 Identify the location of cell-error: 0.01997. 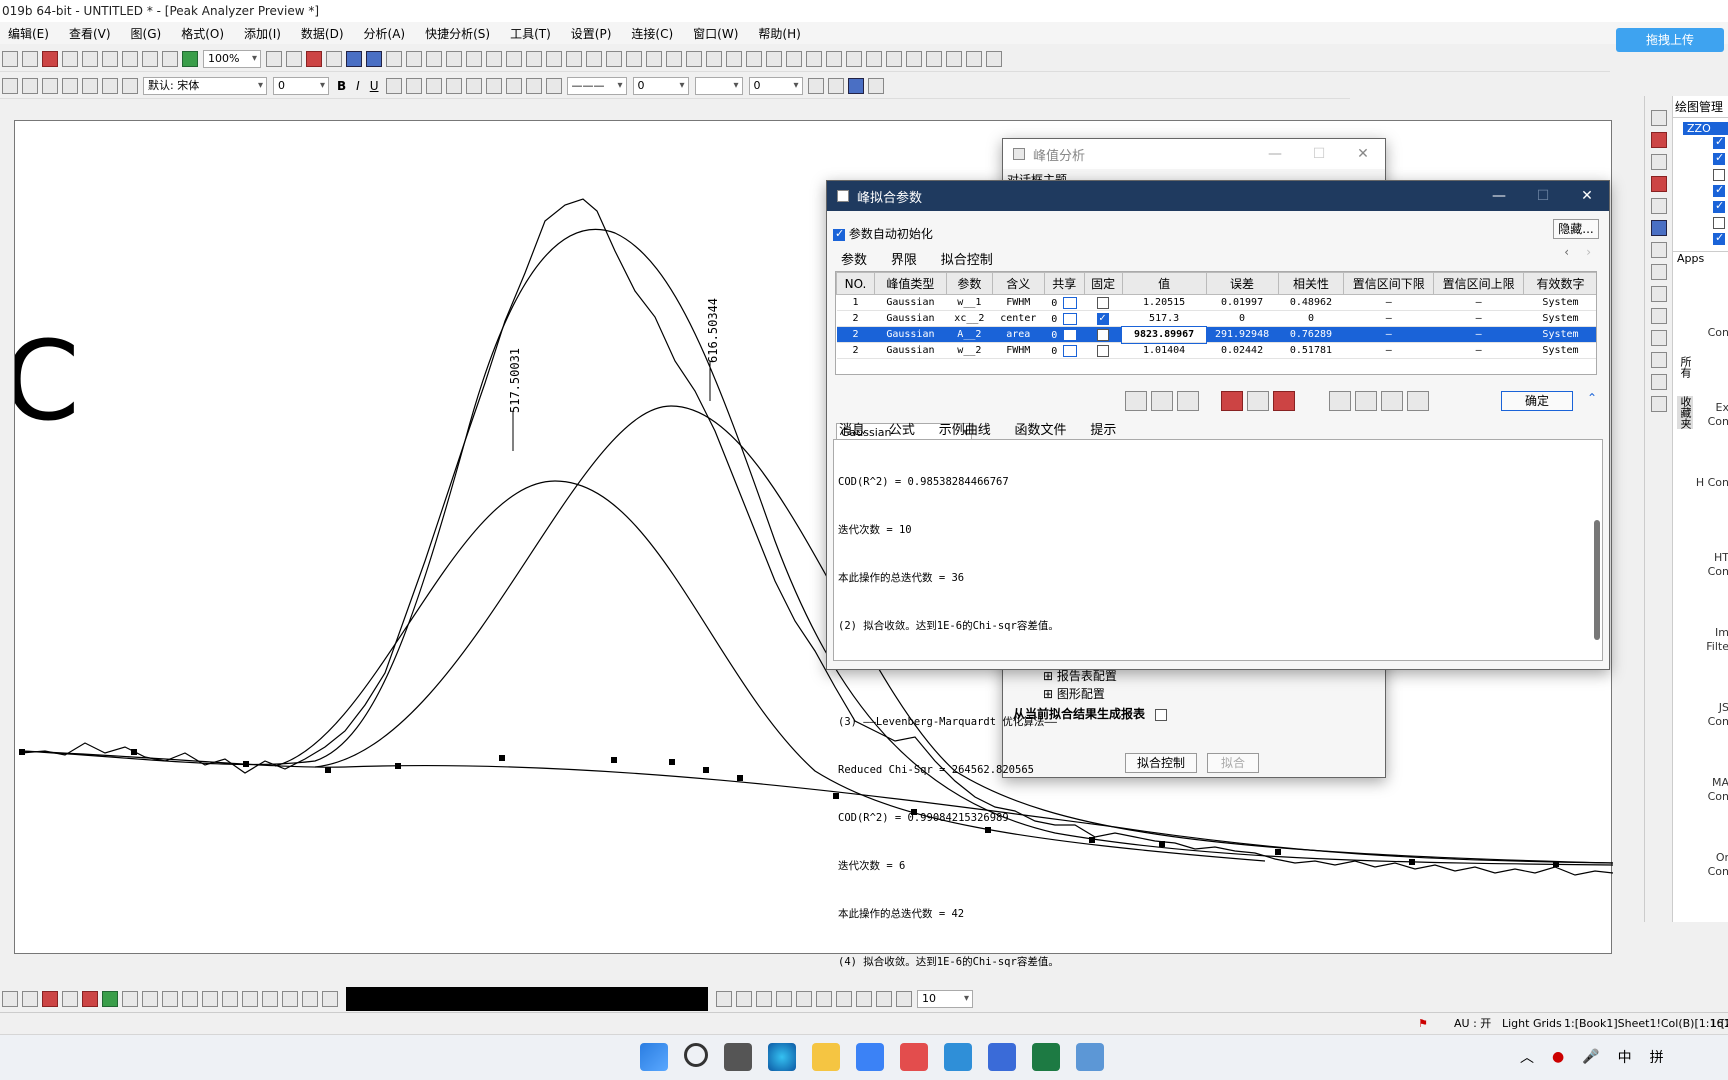
(1242, 302).